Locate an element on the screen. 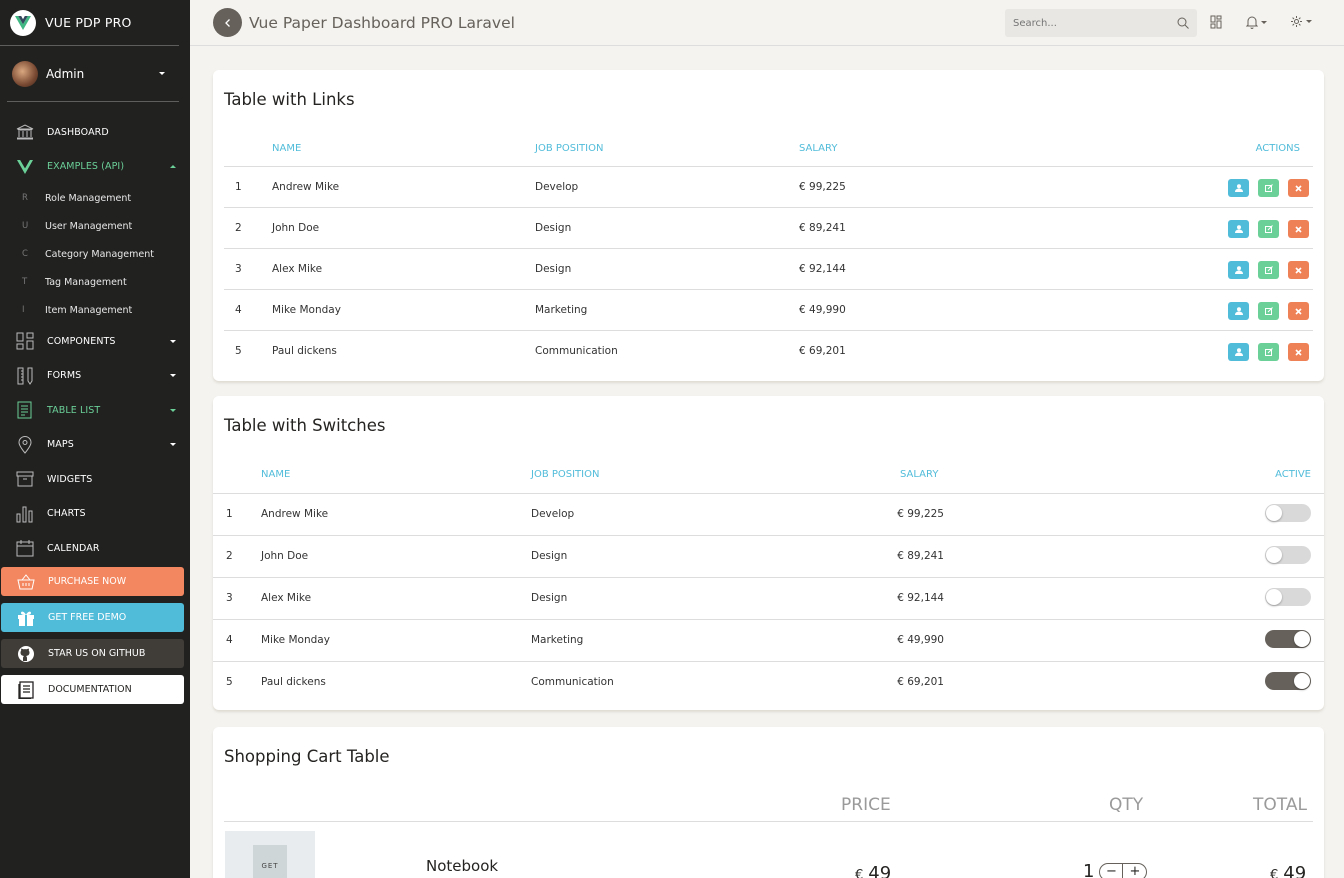 The height and width of the screenshot is (878, 1344). user-menu: Admin is located at coordinates (93, 74).